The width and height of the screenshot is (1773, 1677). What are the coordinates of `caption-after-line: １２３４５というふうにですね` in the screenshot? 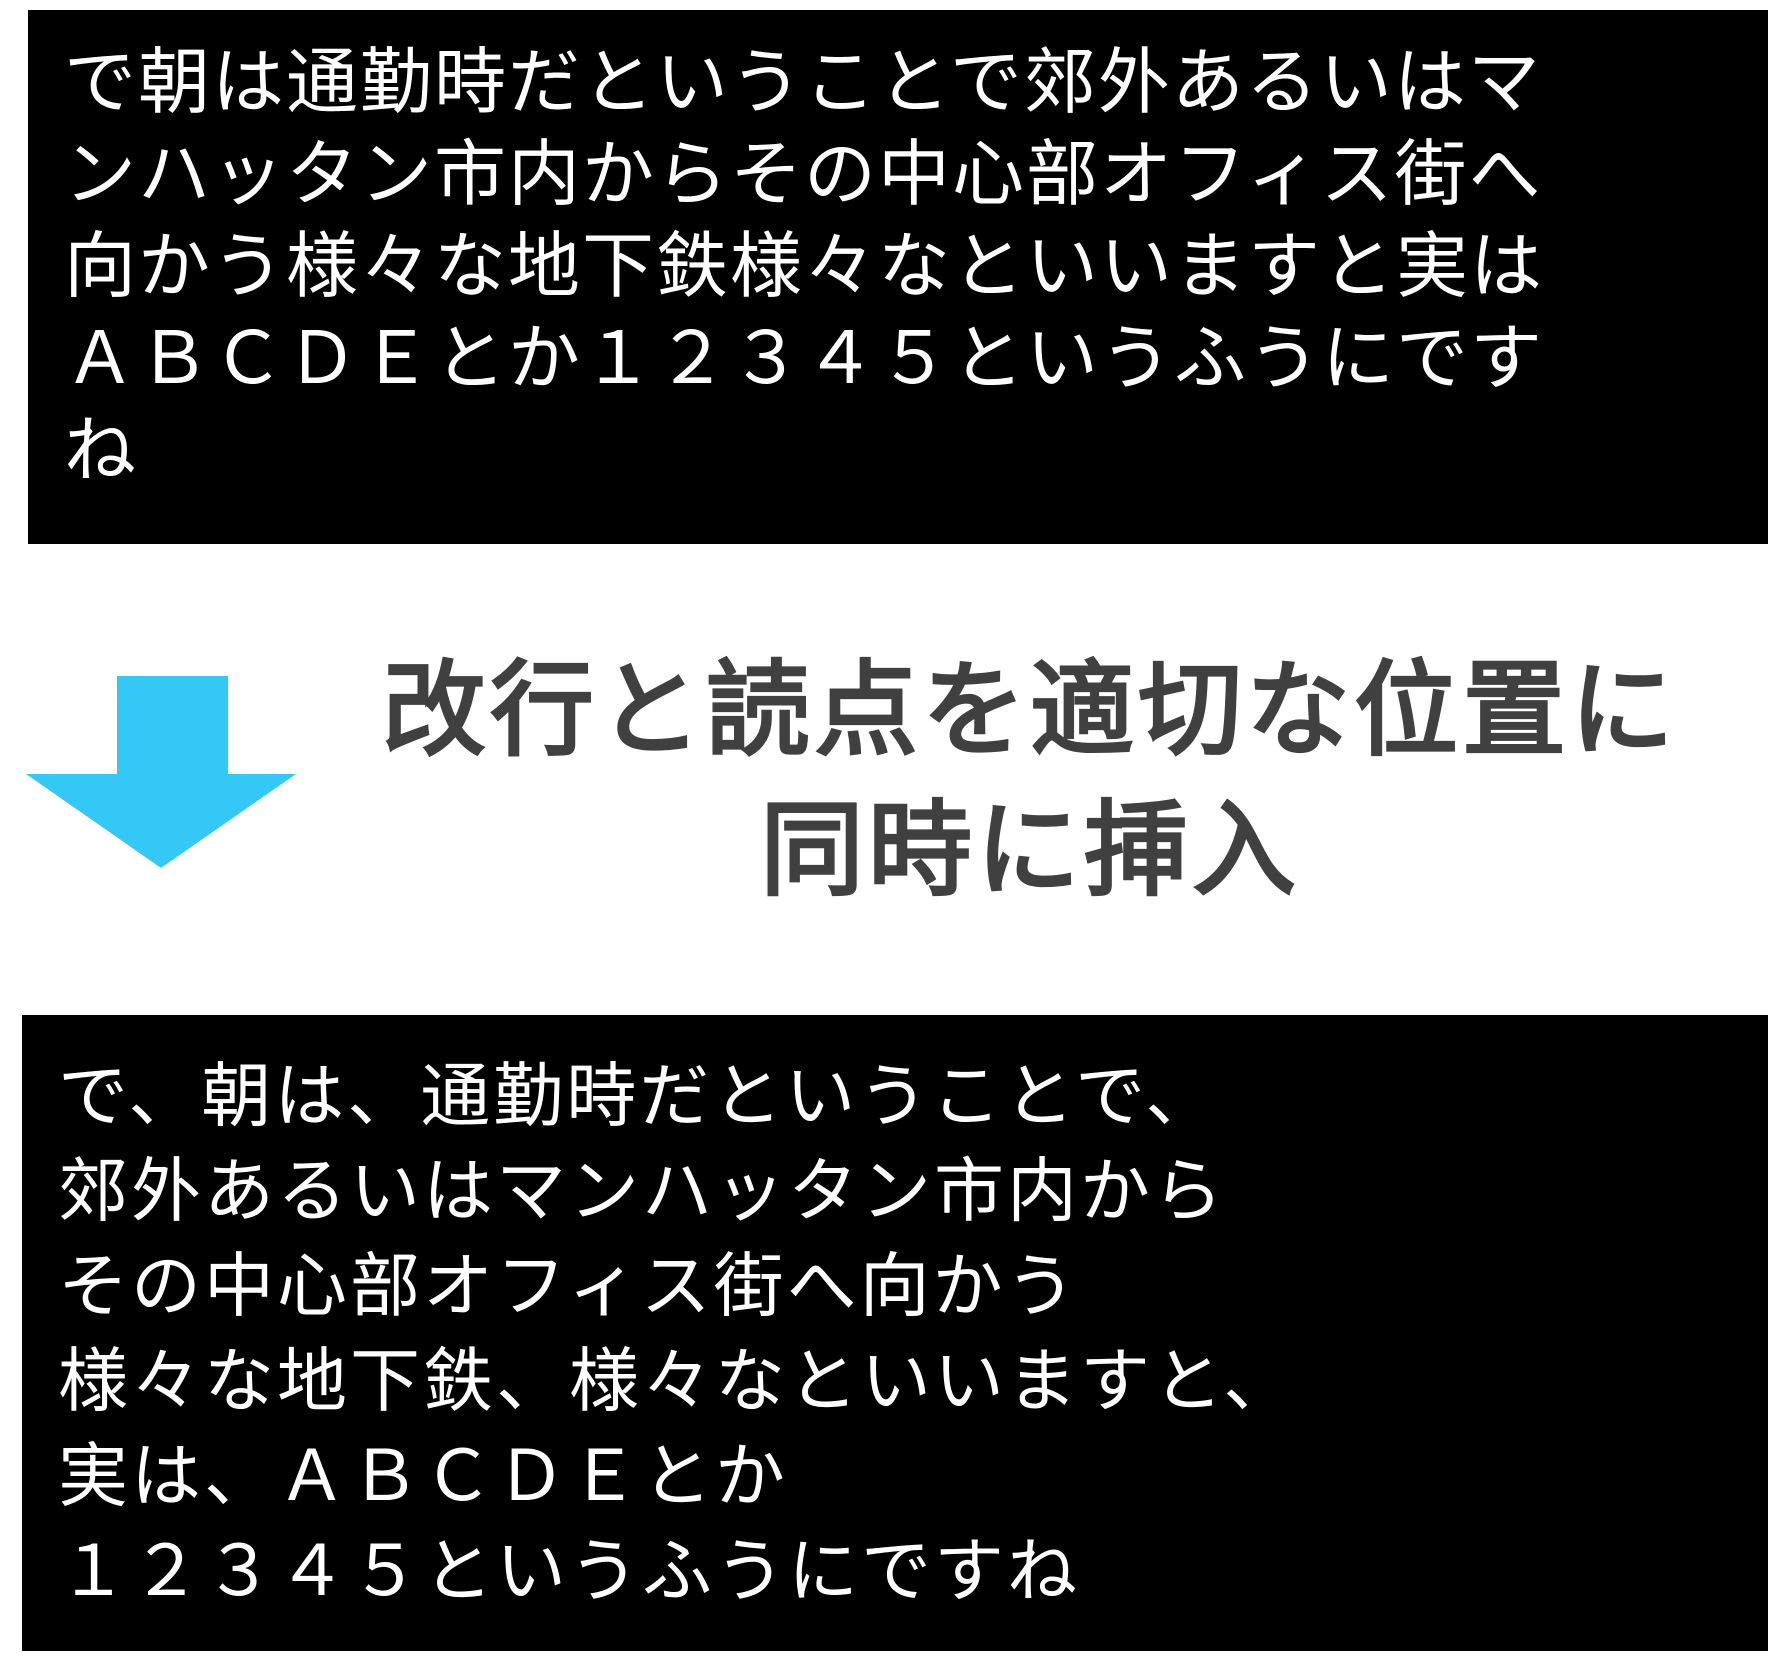 It's located at (569, 1571).